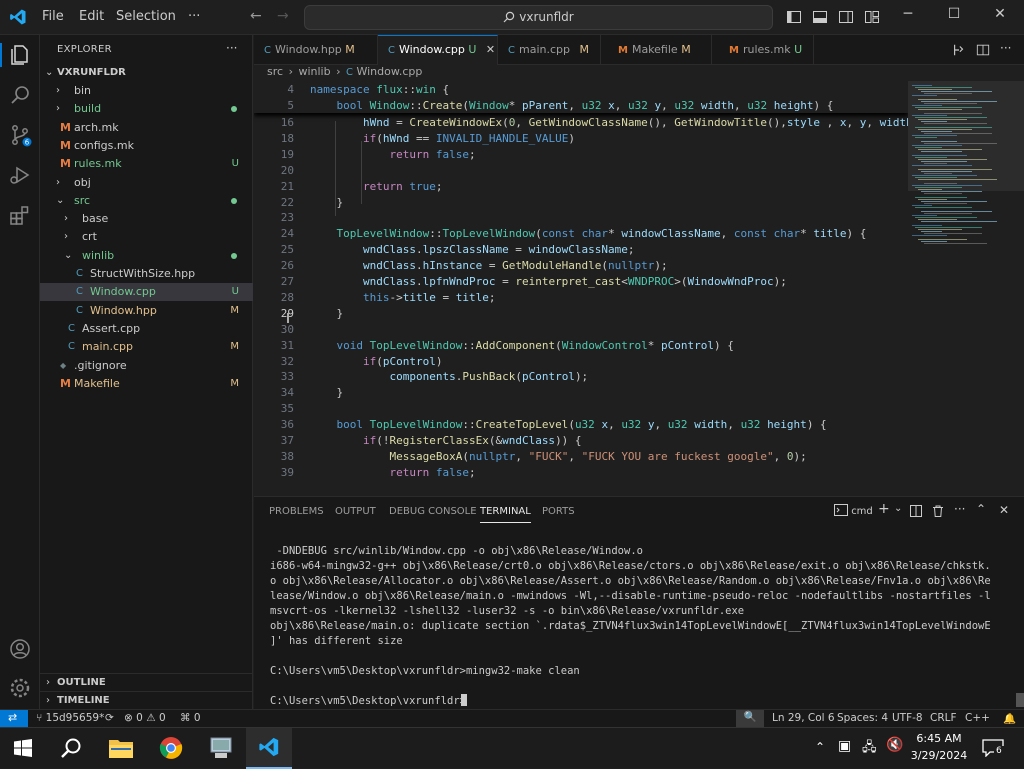  What do you see at coordinates (221, 748) in the screenshot?
I see `taskbar-app` at bounding box center [221, 748].